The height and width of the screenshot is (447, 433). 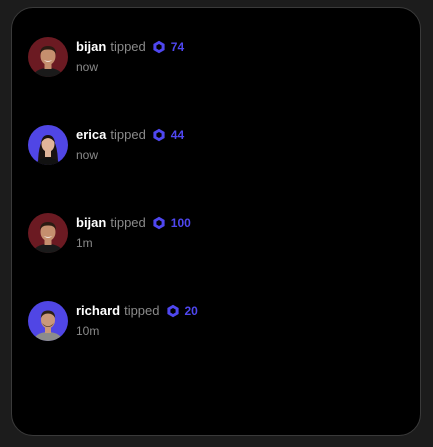 I want to click on tip-amount: 44, so click(x=177, y=135).